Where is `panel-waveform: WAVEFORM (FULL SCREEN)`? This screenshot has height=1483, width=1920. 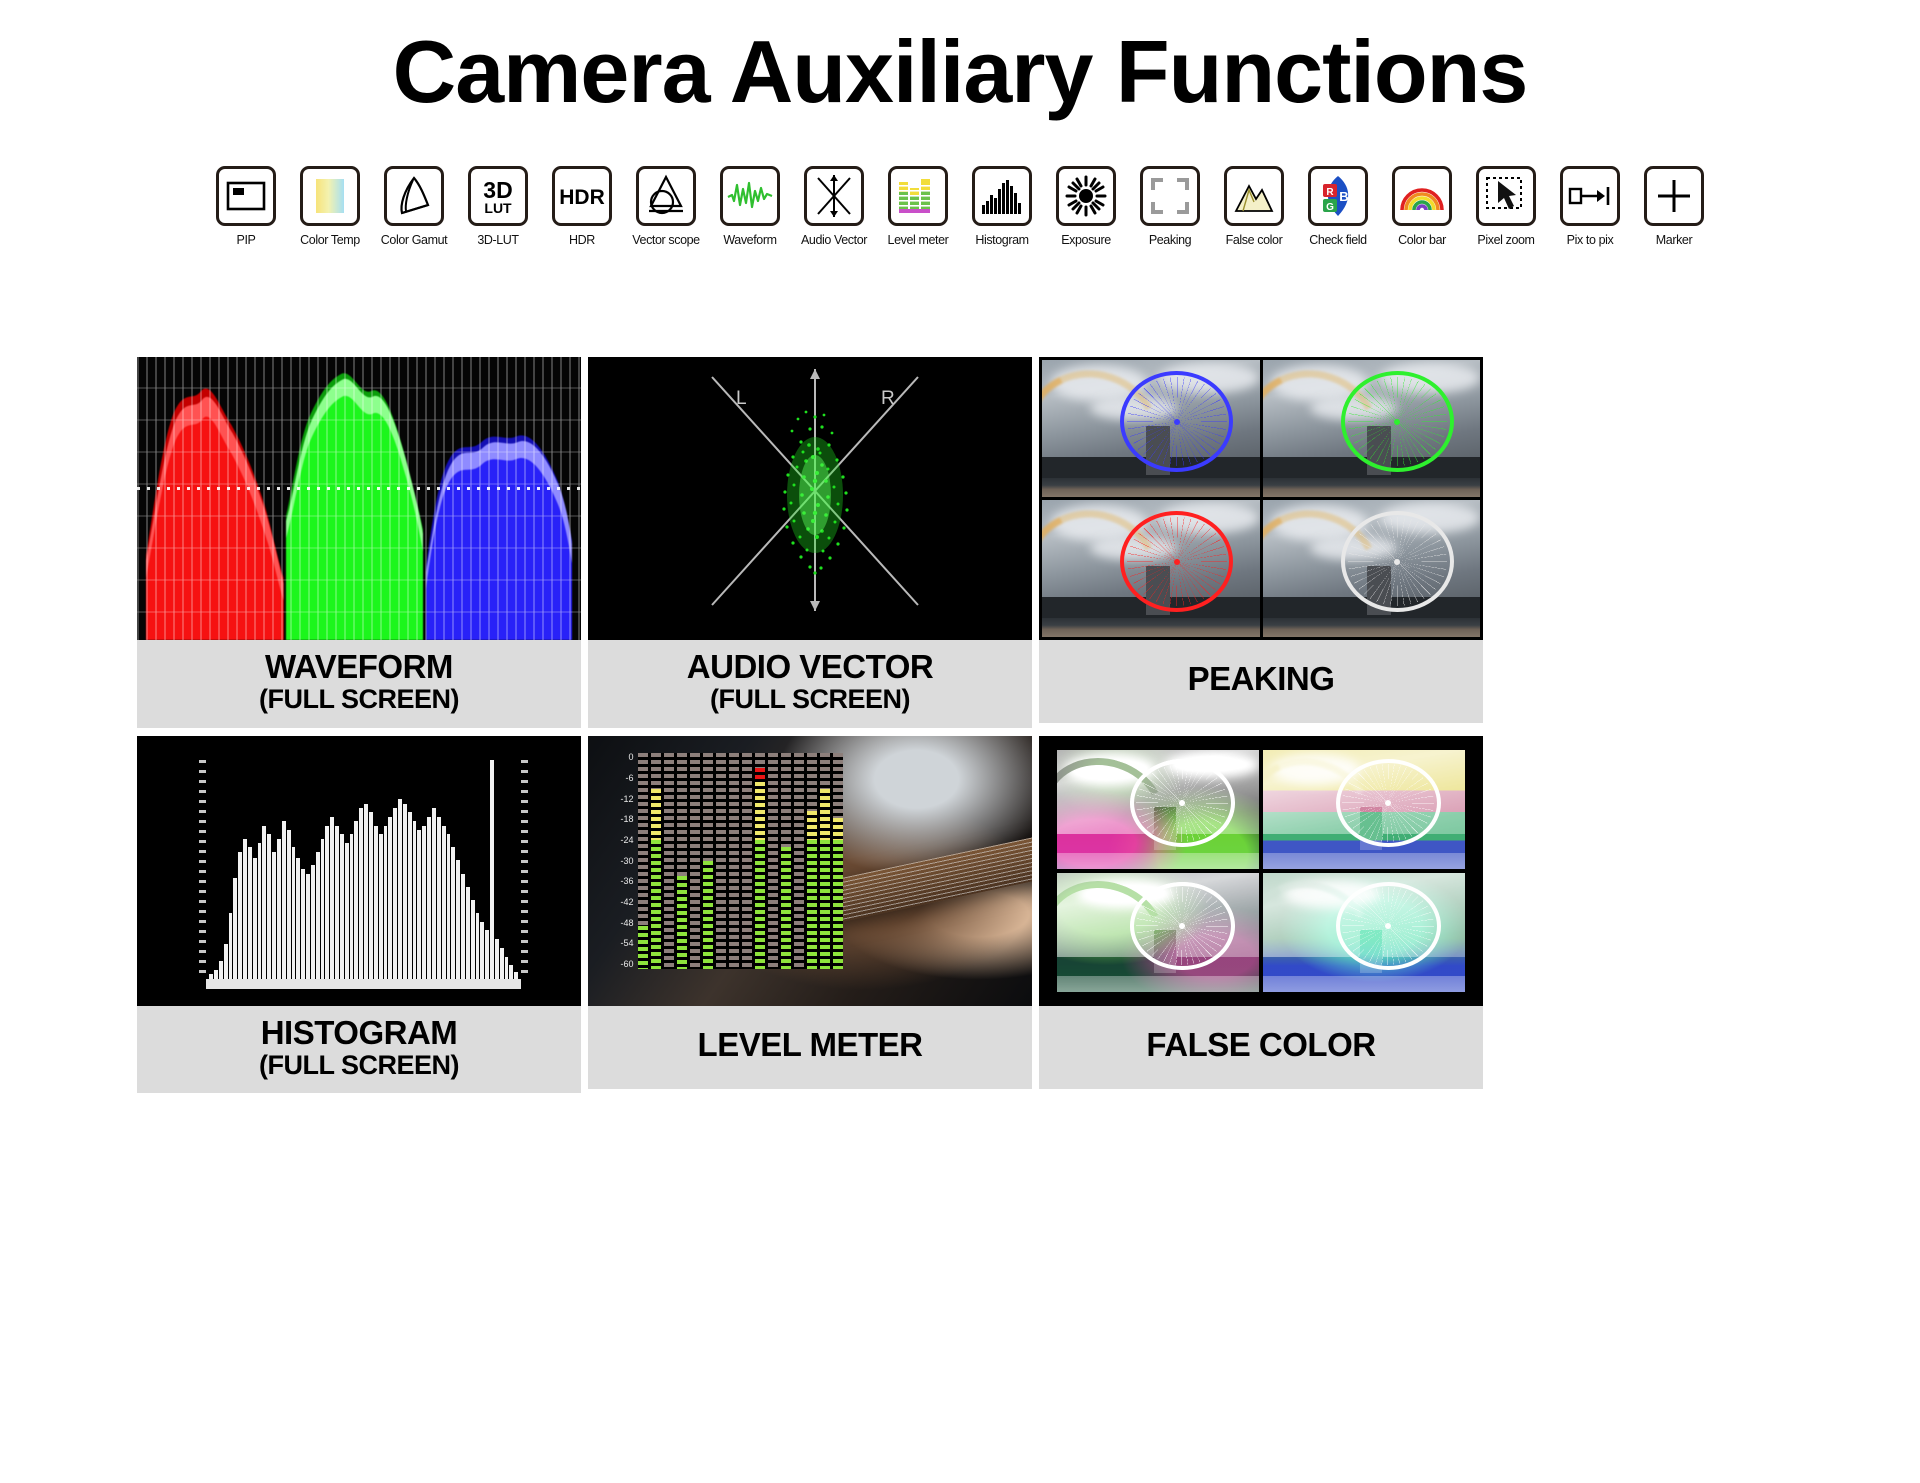
panel-waveform: WAVEFORM (FULL SCREEN) is located at coordinates (359, 542).